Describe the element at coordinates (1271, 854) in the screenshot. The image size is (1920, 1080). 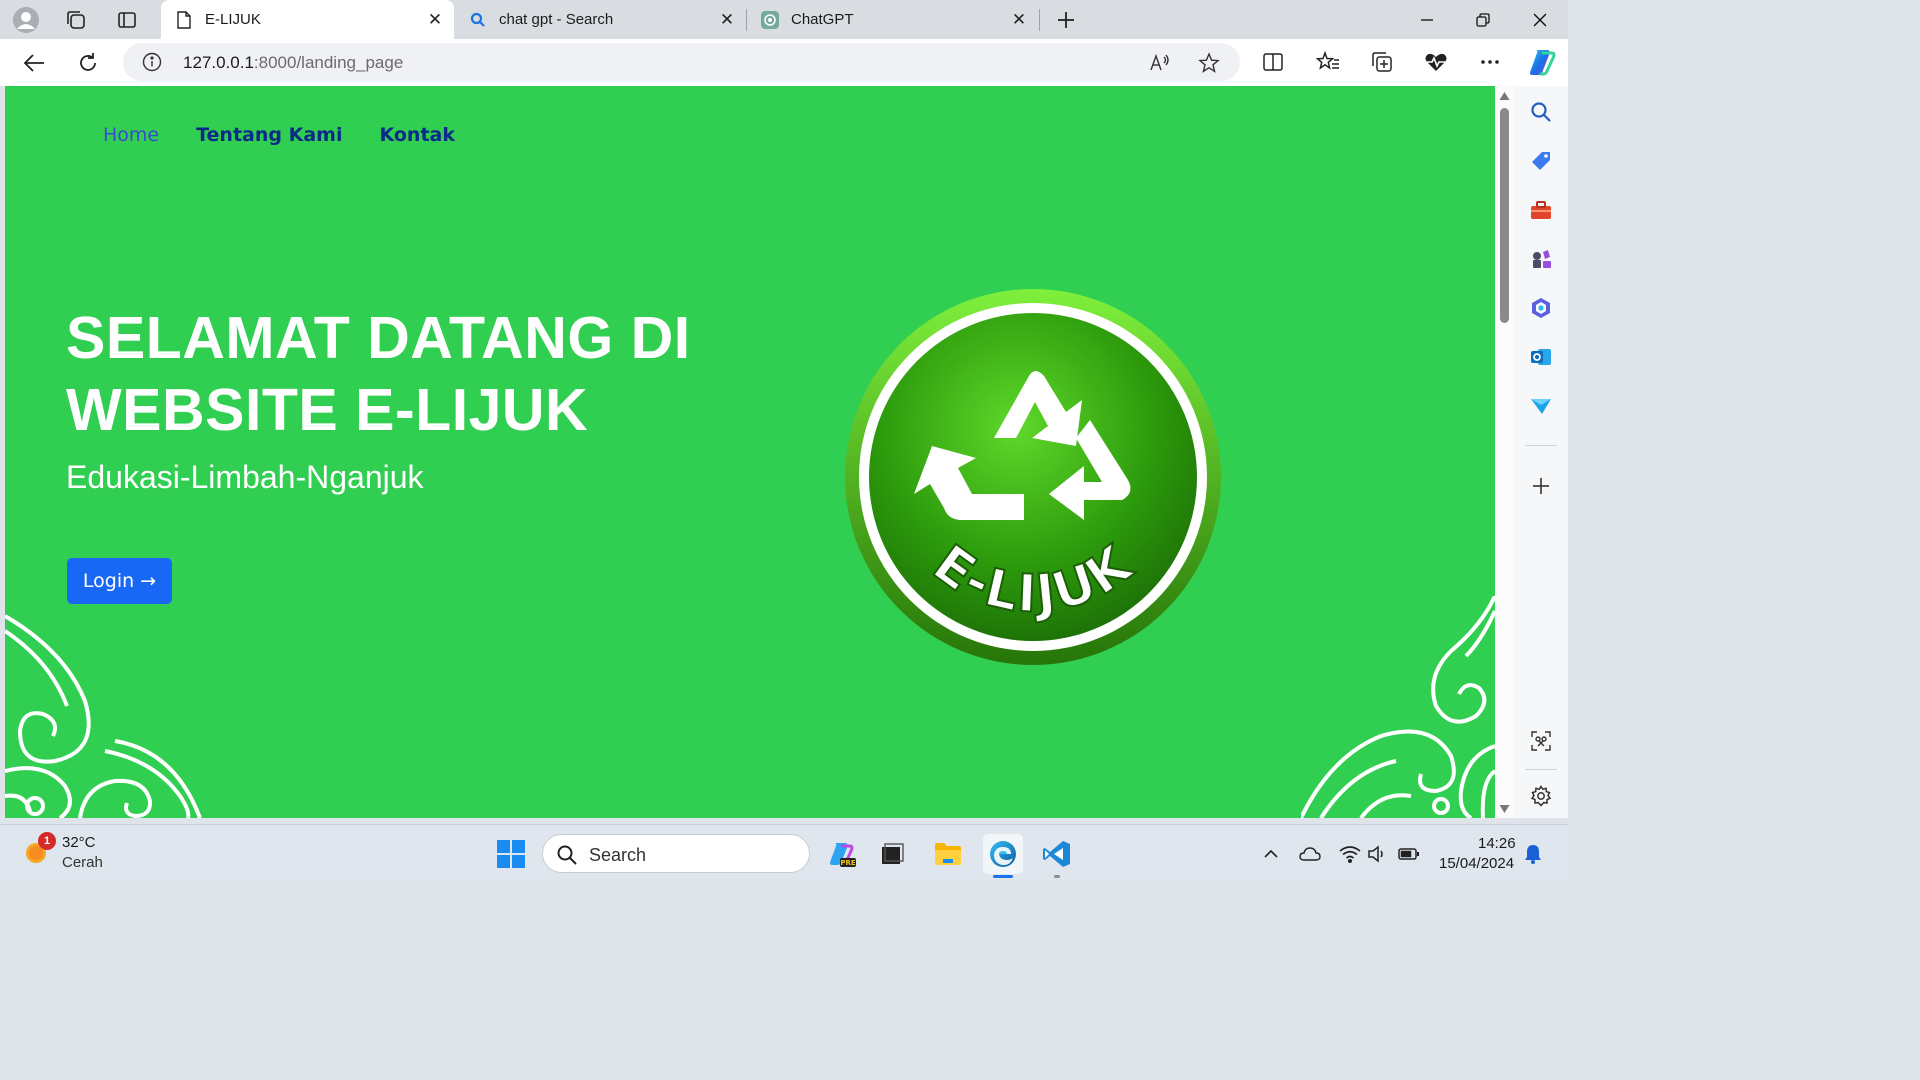
I see `chevron-up-icon` at that location.